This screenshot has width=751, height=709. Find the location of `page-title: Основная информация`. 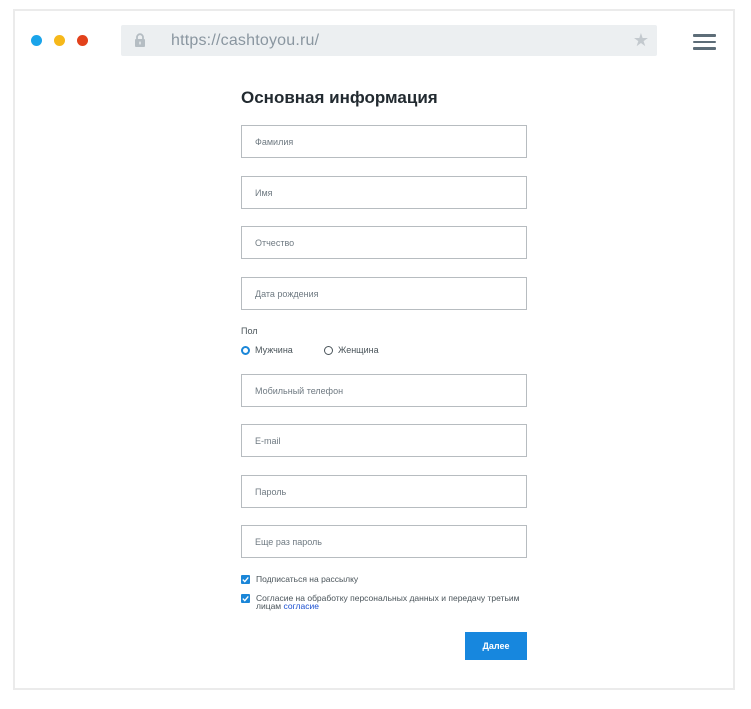

page-title: Основная информация is located at coordinates (339, 97).